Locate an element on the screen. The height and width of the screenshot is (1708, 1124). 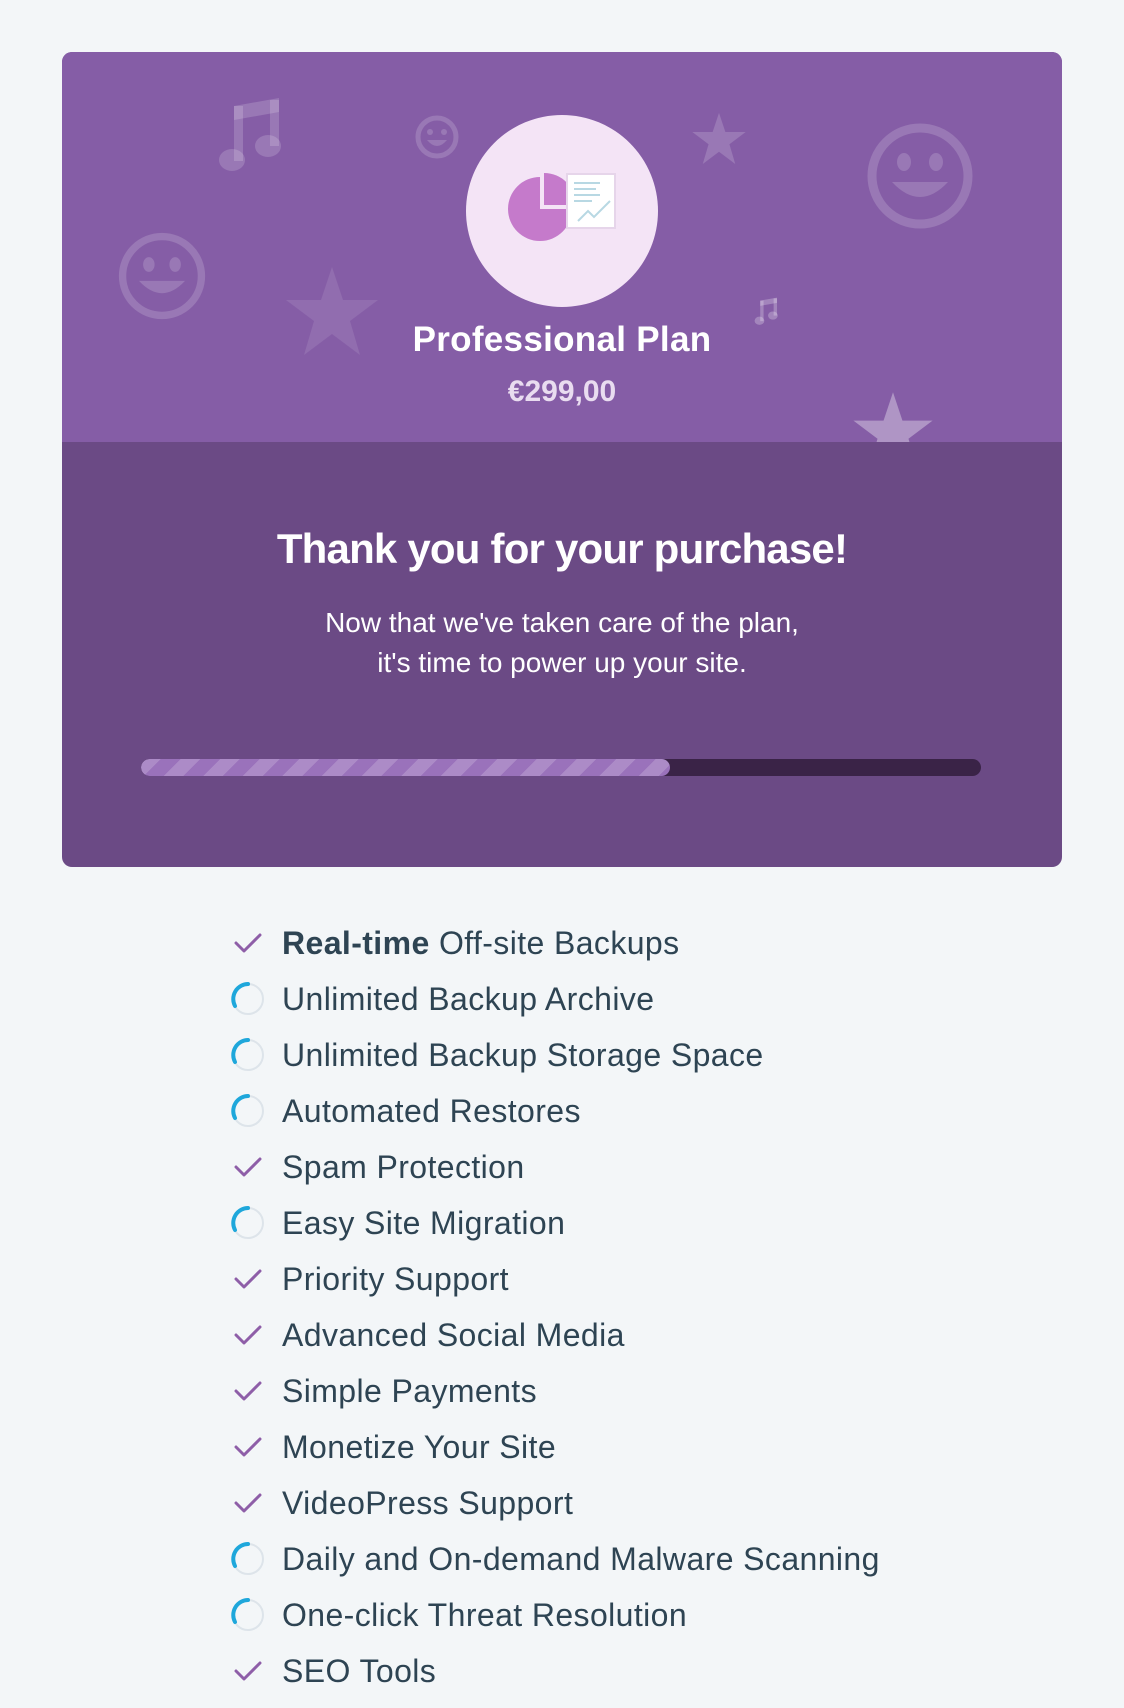
feature-item: Unlimited Backup Storage Space is located at coordinates (554, 1055).